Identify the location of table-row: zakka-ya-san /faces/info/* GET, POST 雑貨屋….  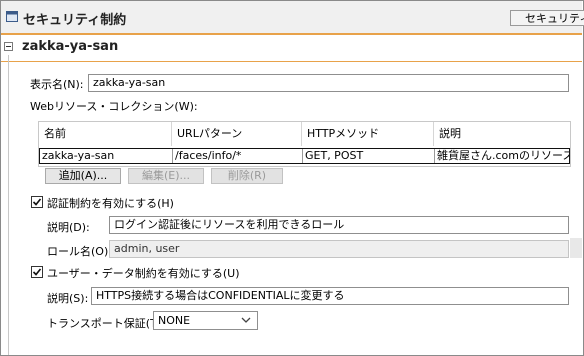
(304, 156).